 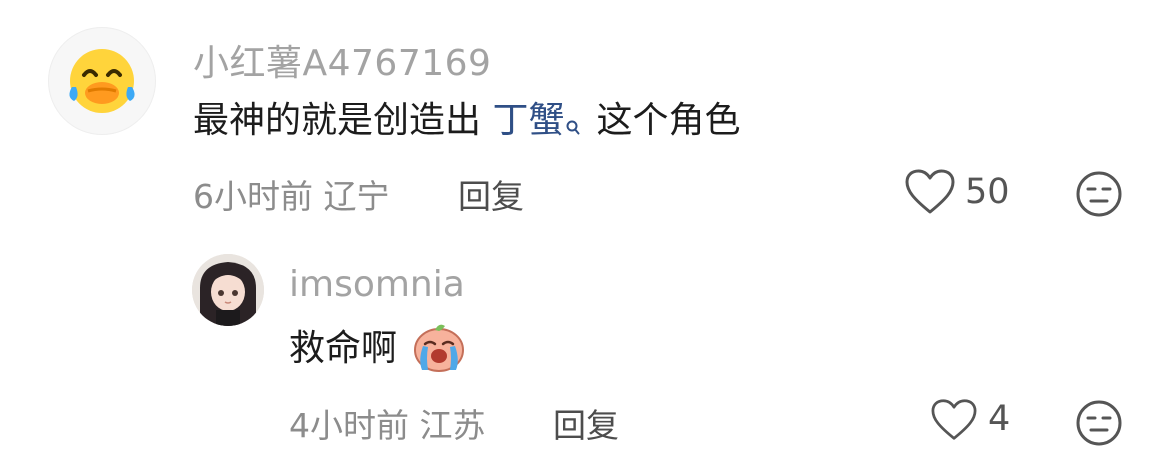 What do you see at coordinates (987, 192) in the screenshot?
I see `like-count: 50` at bounding box center [987, 192].